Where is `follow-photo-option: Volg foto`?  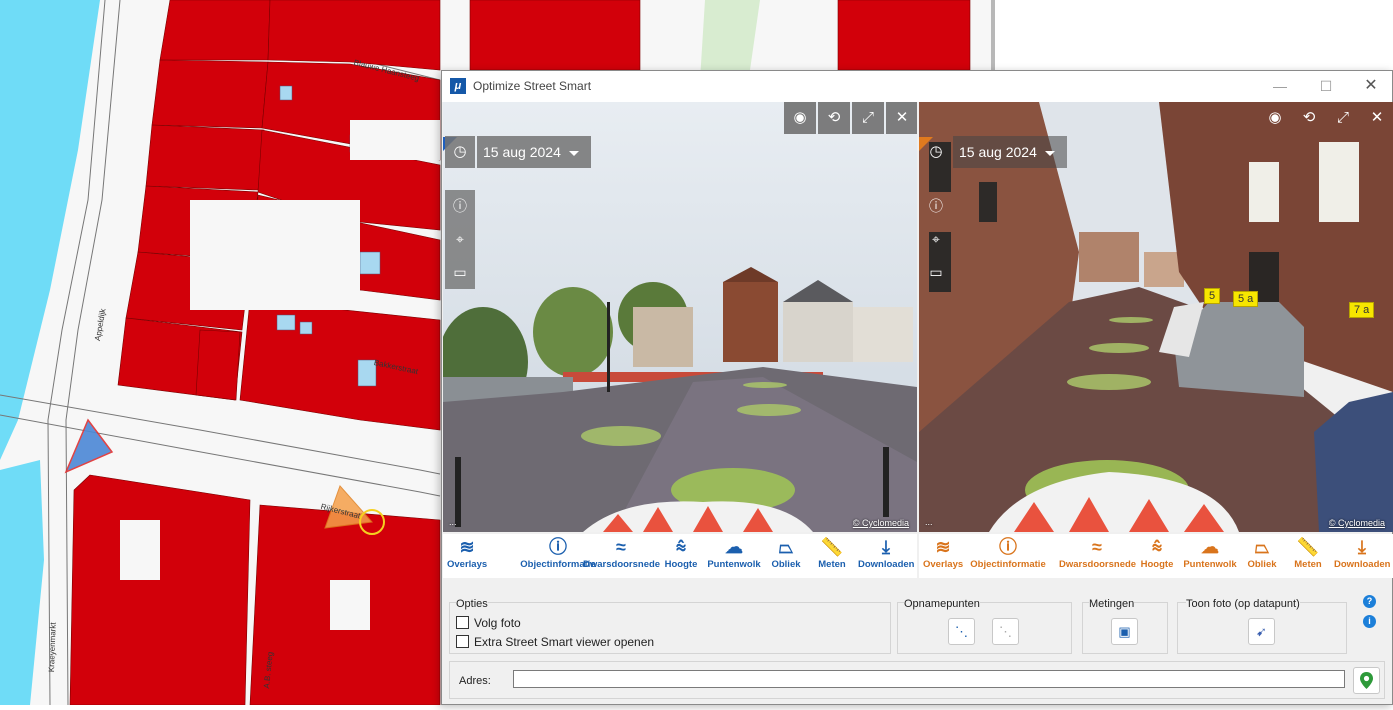 follow-photo-option: Volg foto is located at coordinates (488, 623).